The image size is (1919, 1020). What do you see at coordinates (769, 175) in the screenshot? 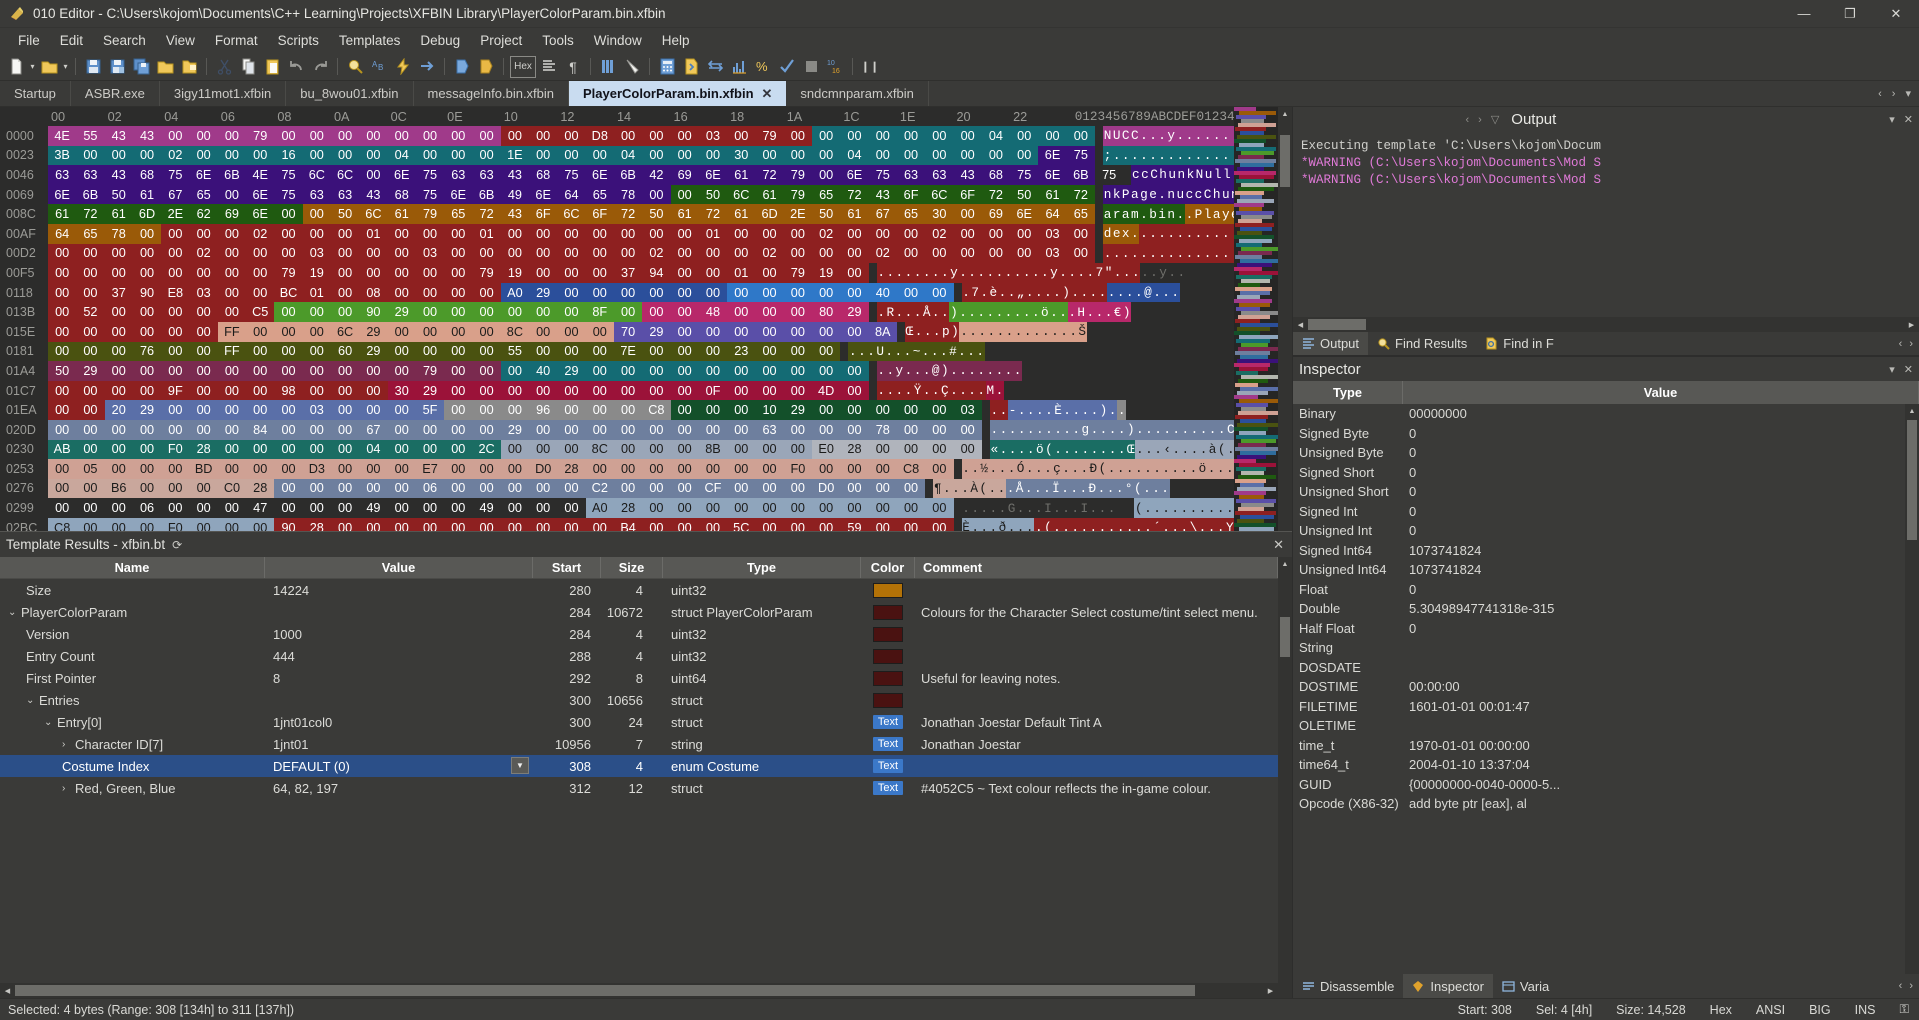
I see `hex-byte: 72` at bounding box center [769, 175].